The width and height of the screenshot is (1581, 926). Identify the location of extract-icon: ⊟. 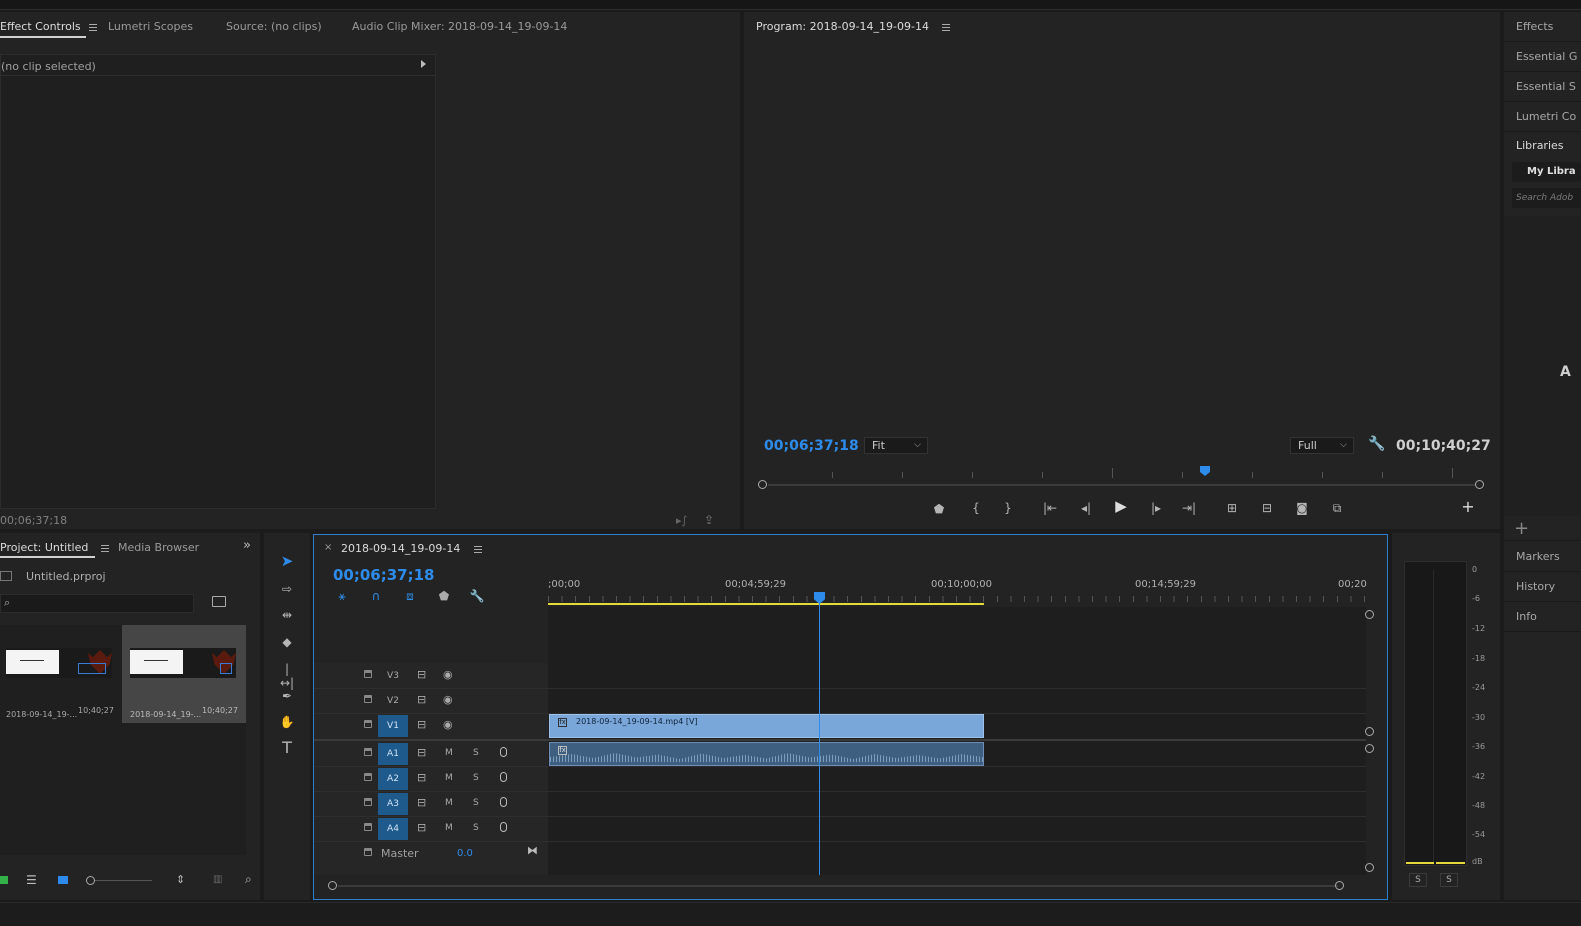
(1267, 508).